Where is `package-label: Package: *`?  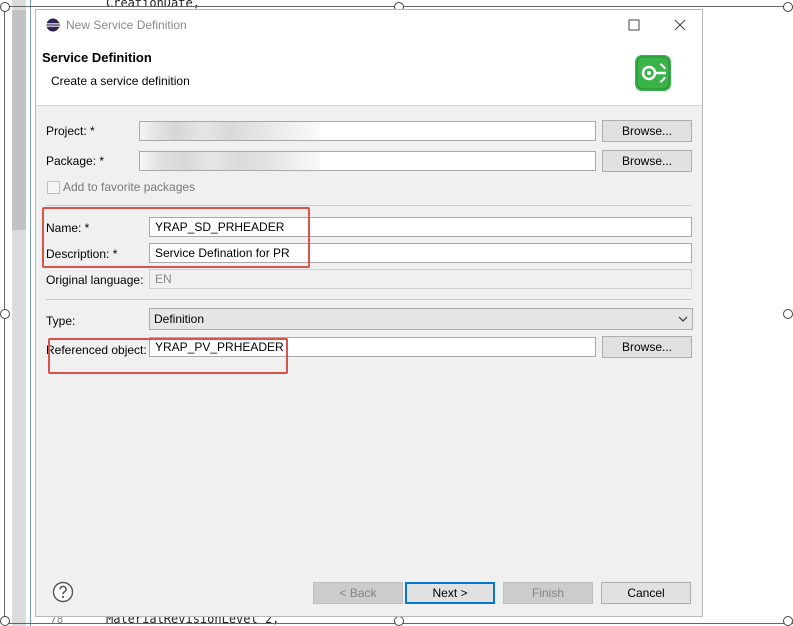
package-label: Package: * is located at coordinates (75, 161).